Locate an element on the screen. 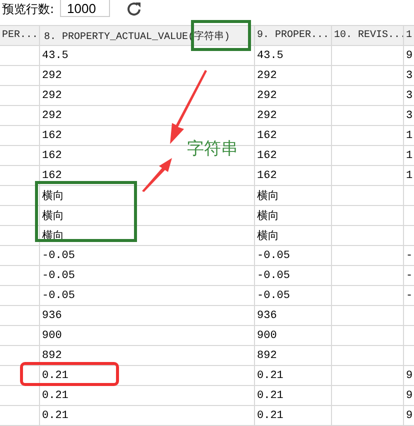 Image resolution: width=414 pixels, height=426 pixels. row-count-field: 1000 is located at coordinates (85, 8).